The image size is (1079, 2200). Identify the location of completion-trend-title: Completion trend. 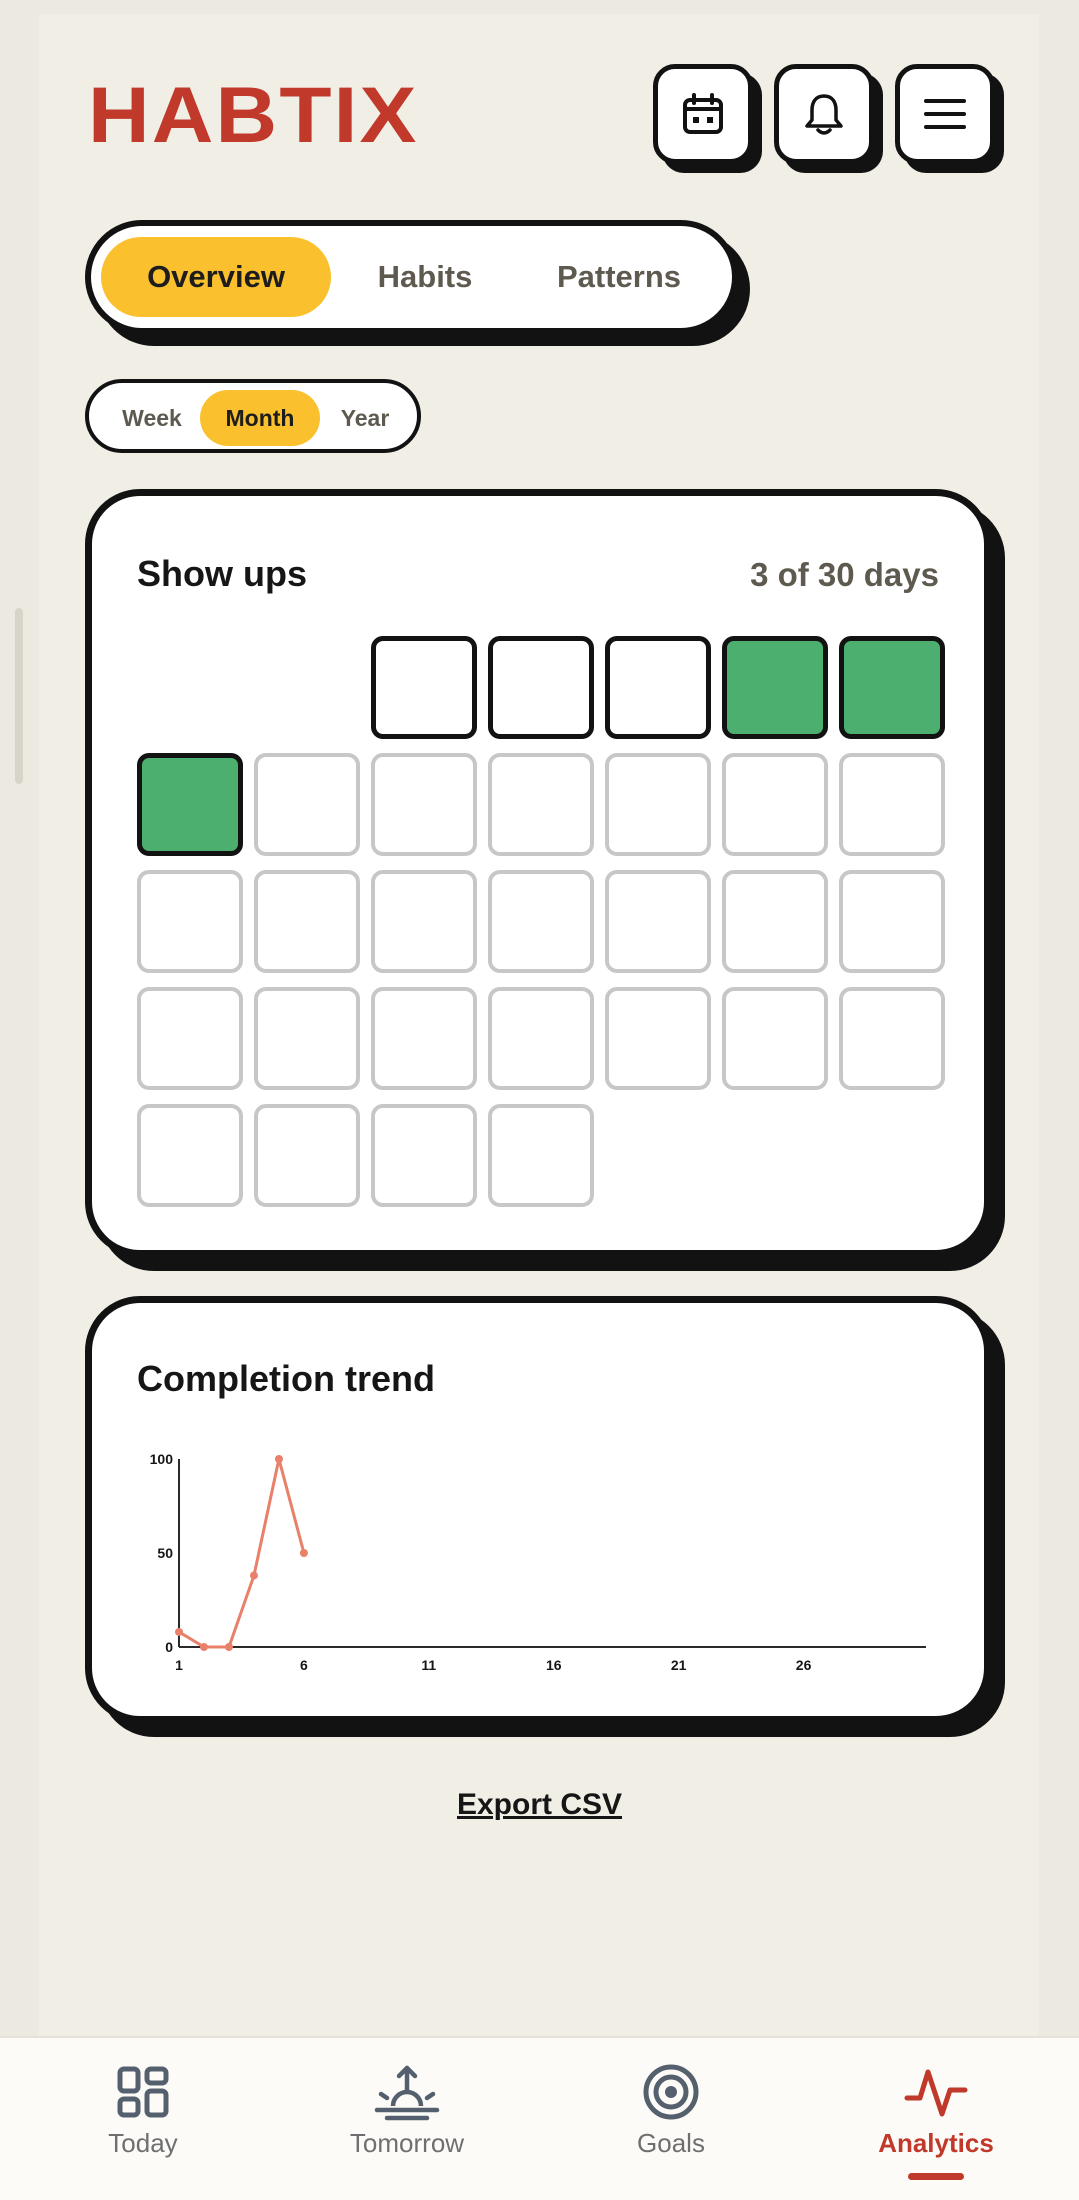
(286, 1378).